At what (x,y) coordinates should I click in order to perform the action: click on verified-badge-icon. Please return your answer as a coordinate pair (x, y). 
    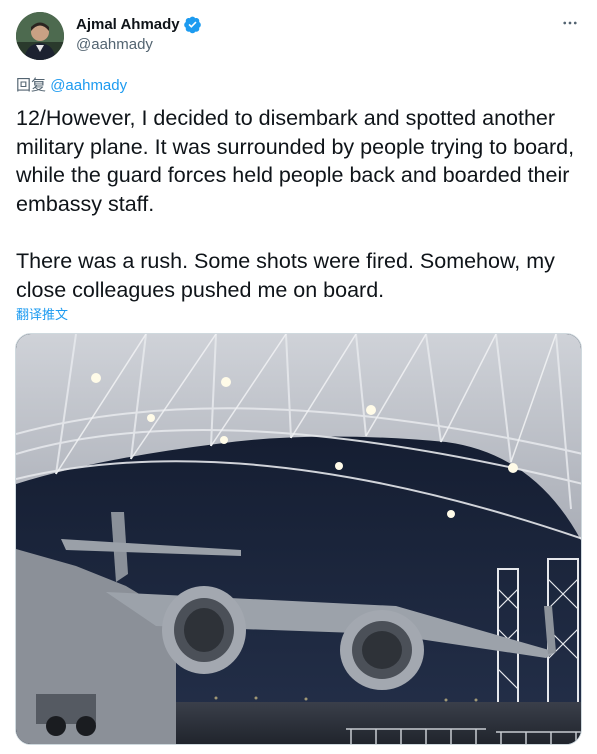
    Looking at the image, I should click on (192, 24).